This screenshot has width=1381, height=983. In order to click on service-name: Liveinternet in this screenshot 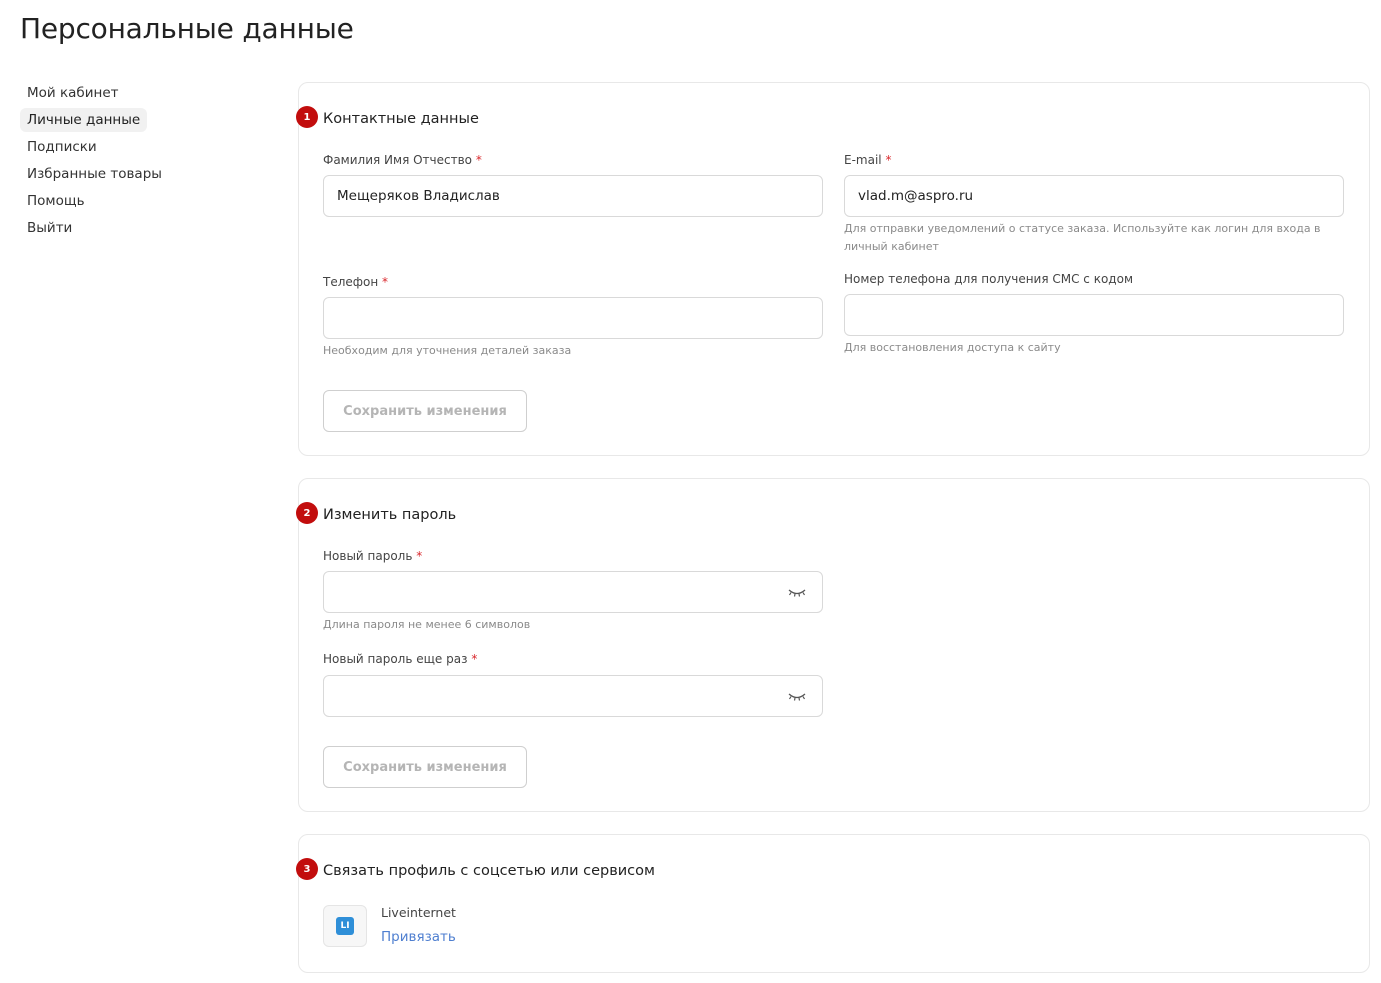, I will do `click(418, 912)`.